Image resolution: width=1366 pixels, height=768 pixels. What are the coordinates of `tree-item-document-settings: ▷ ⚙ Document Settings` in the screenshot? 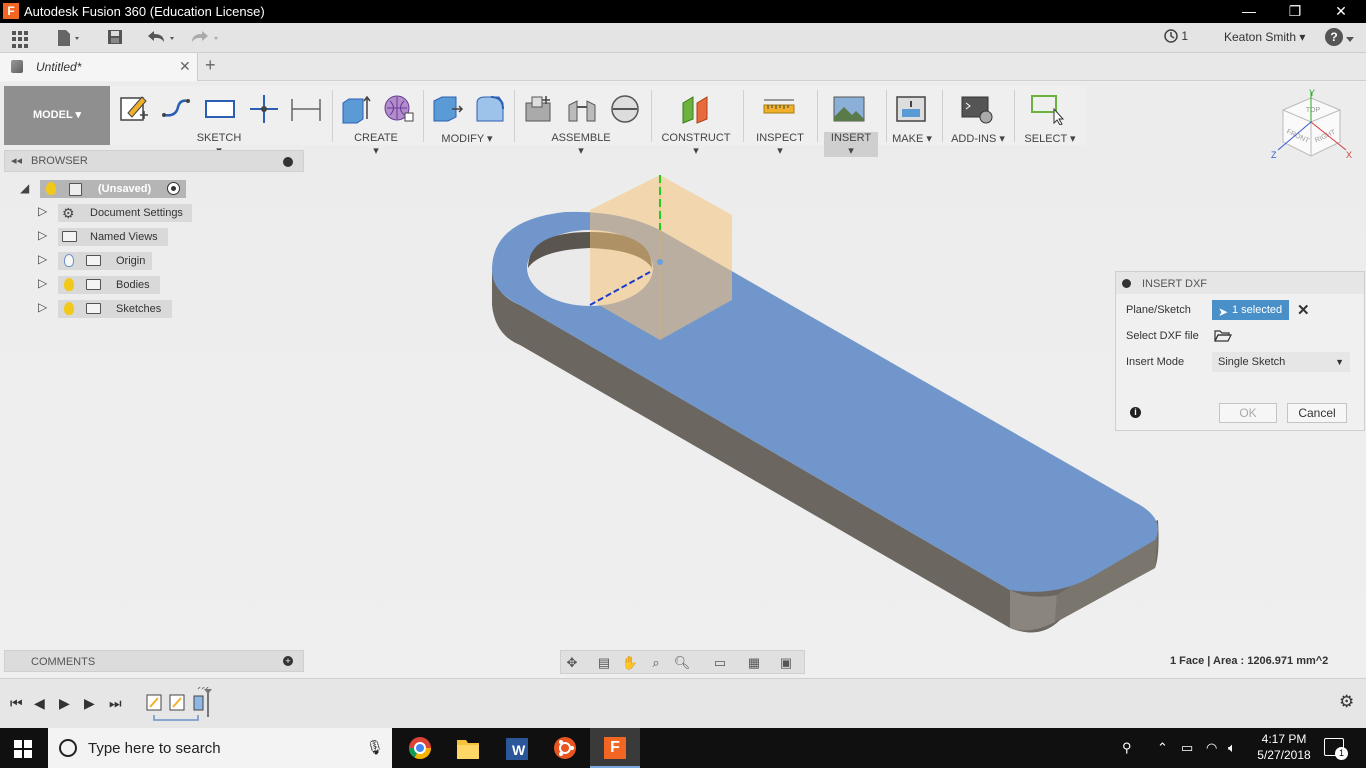 It's located at (118, 213).